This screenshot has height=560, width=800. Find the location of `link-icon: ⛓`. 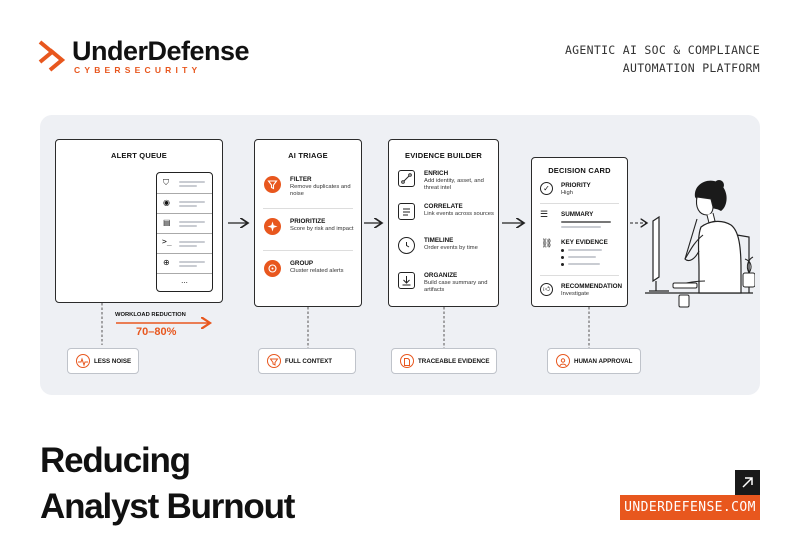

link-icon: ⛓ is located at coordinates (547, 243).